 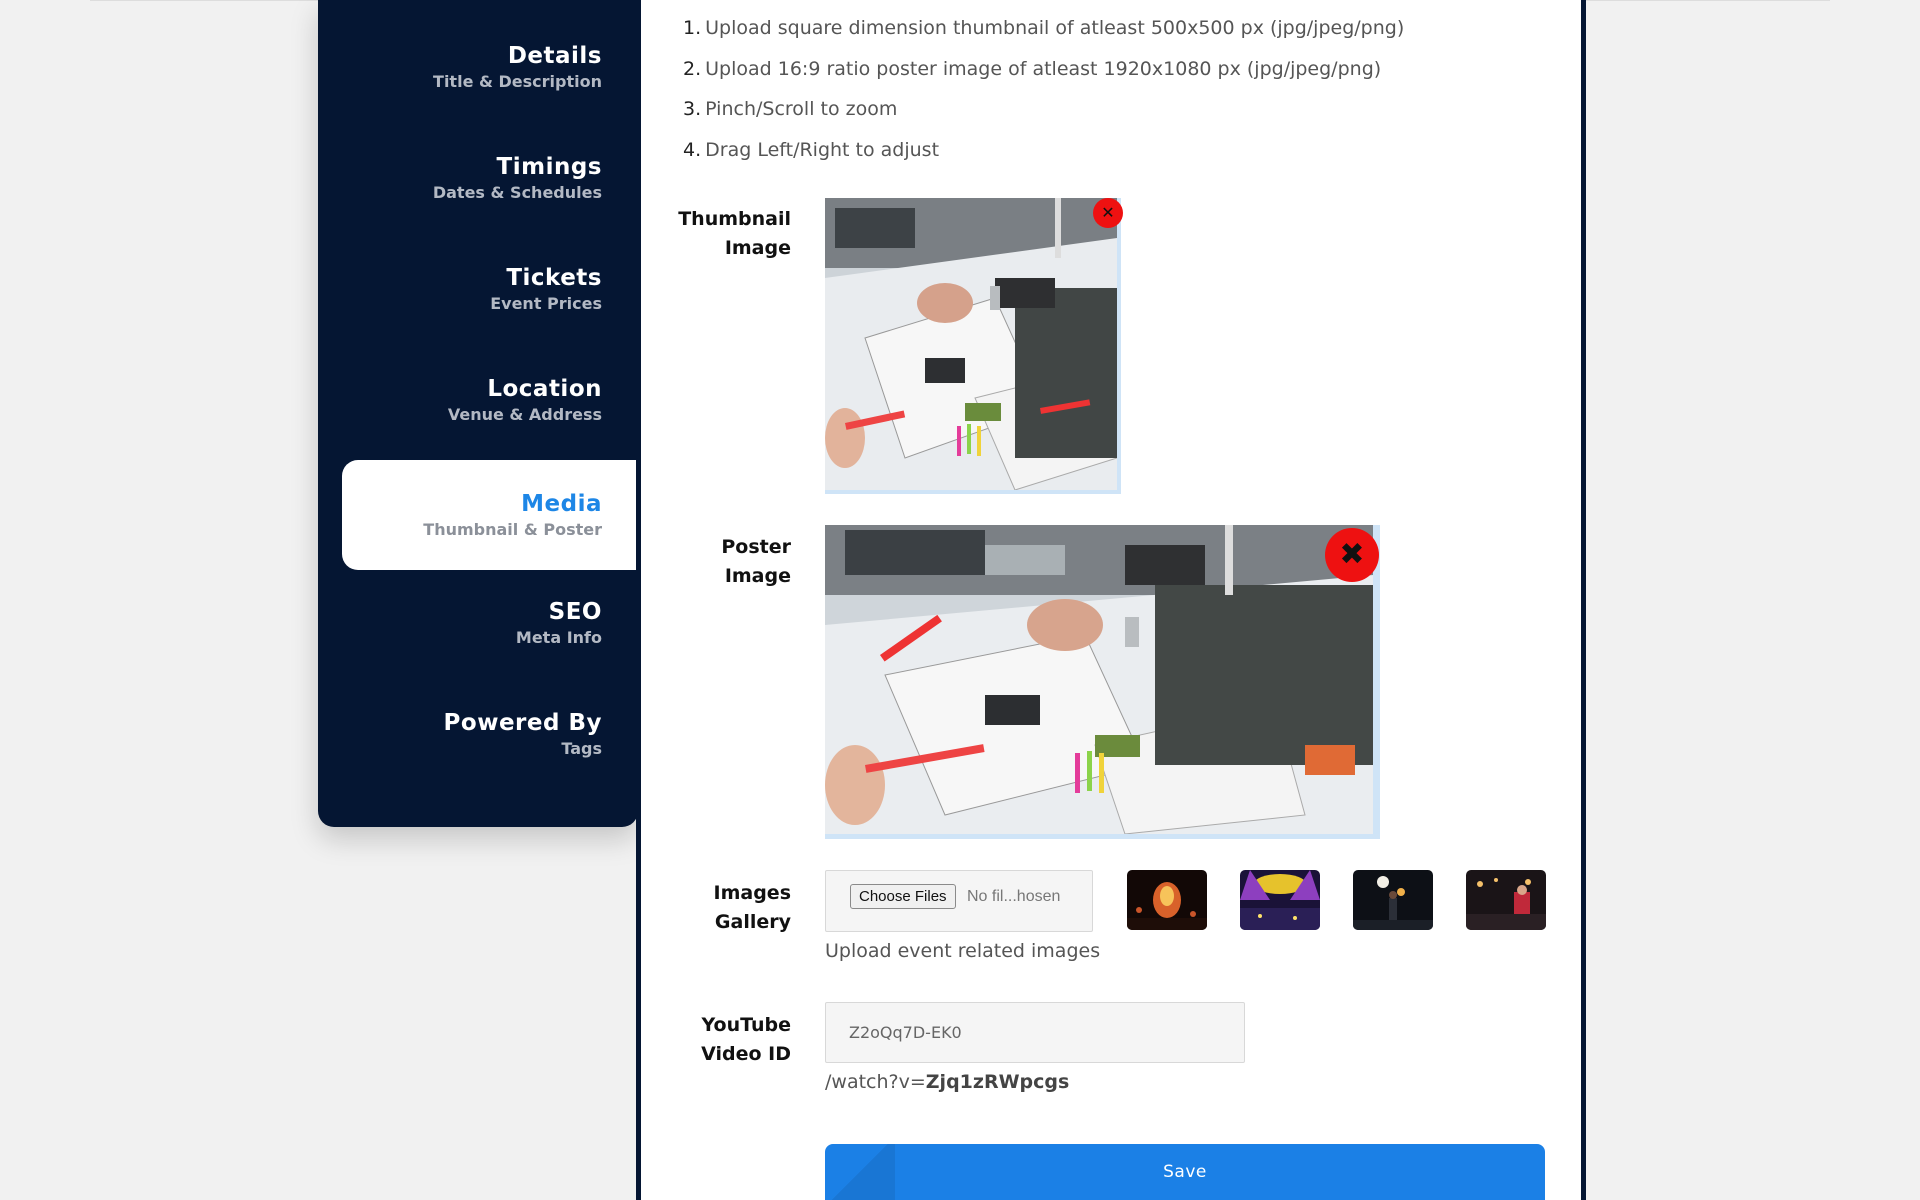 I want to click on sidebar-item-timings: Timings Dates & Schedules, so click(x=490, y=166).